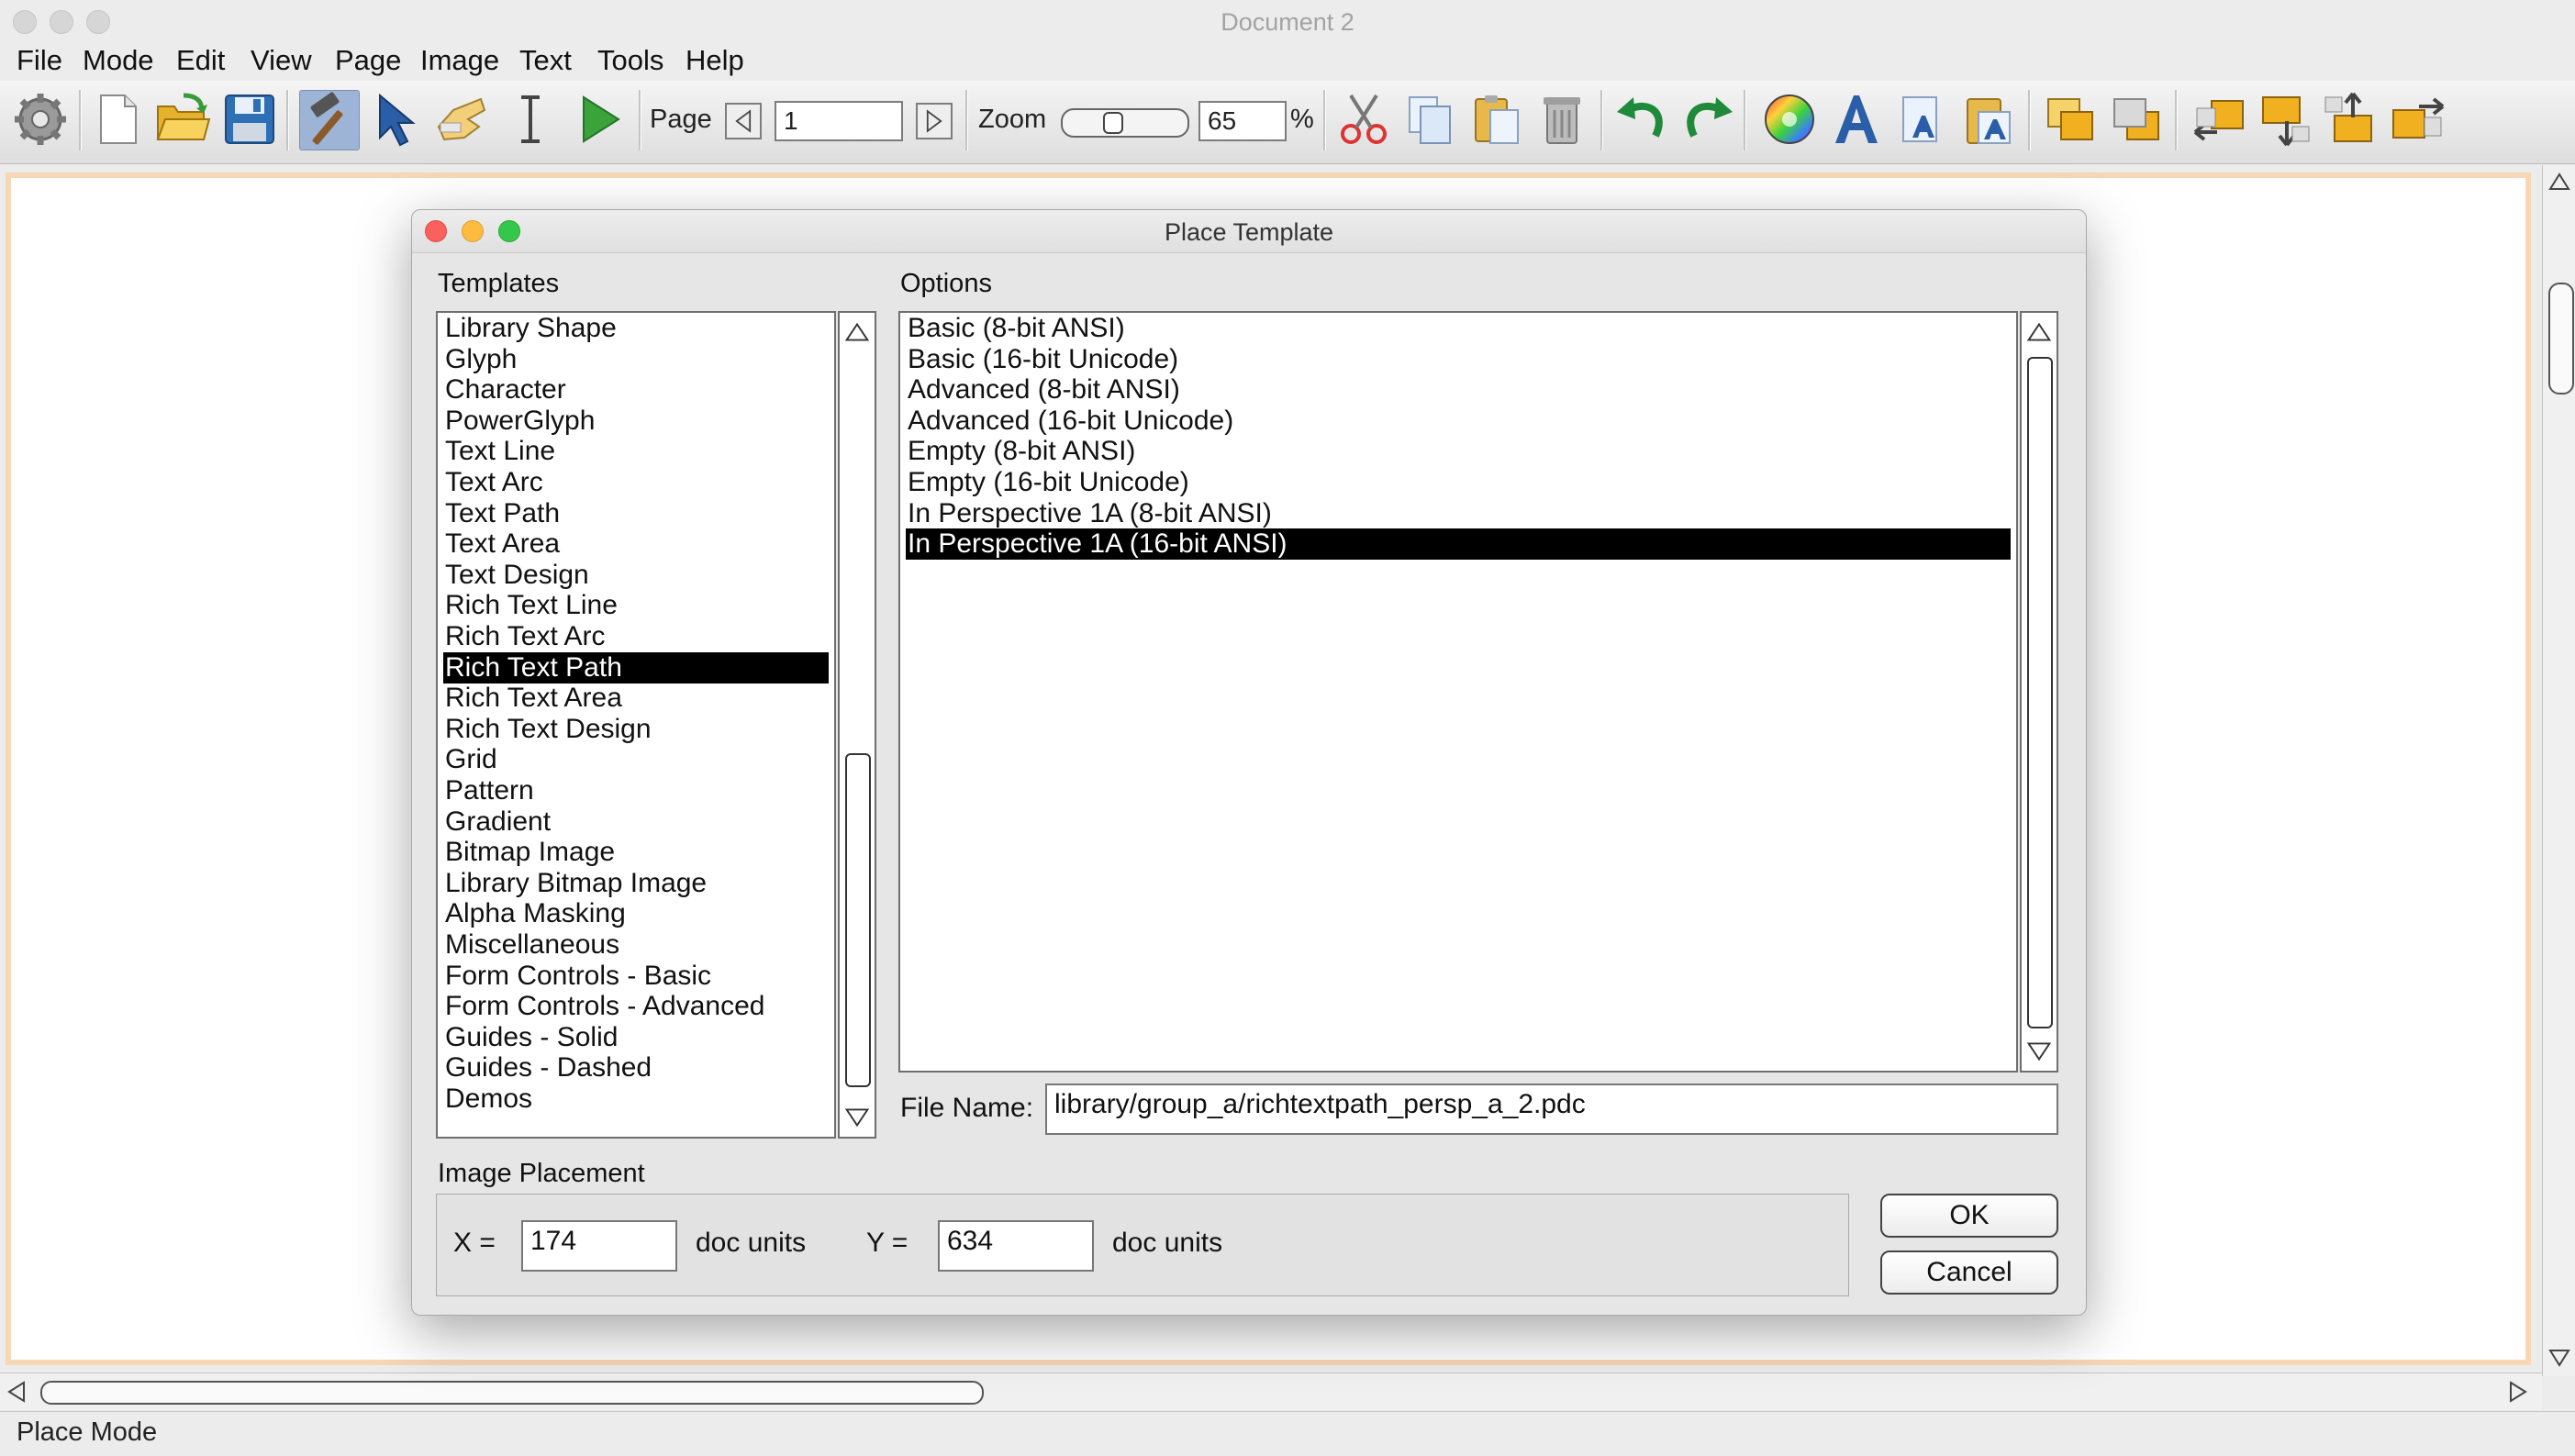 This screenshot has height=1456, width=2575. I want to click on vertical-scroll-thumb, so click(2561, 339).